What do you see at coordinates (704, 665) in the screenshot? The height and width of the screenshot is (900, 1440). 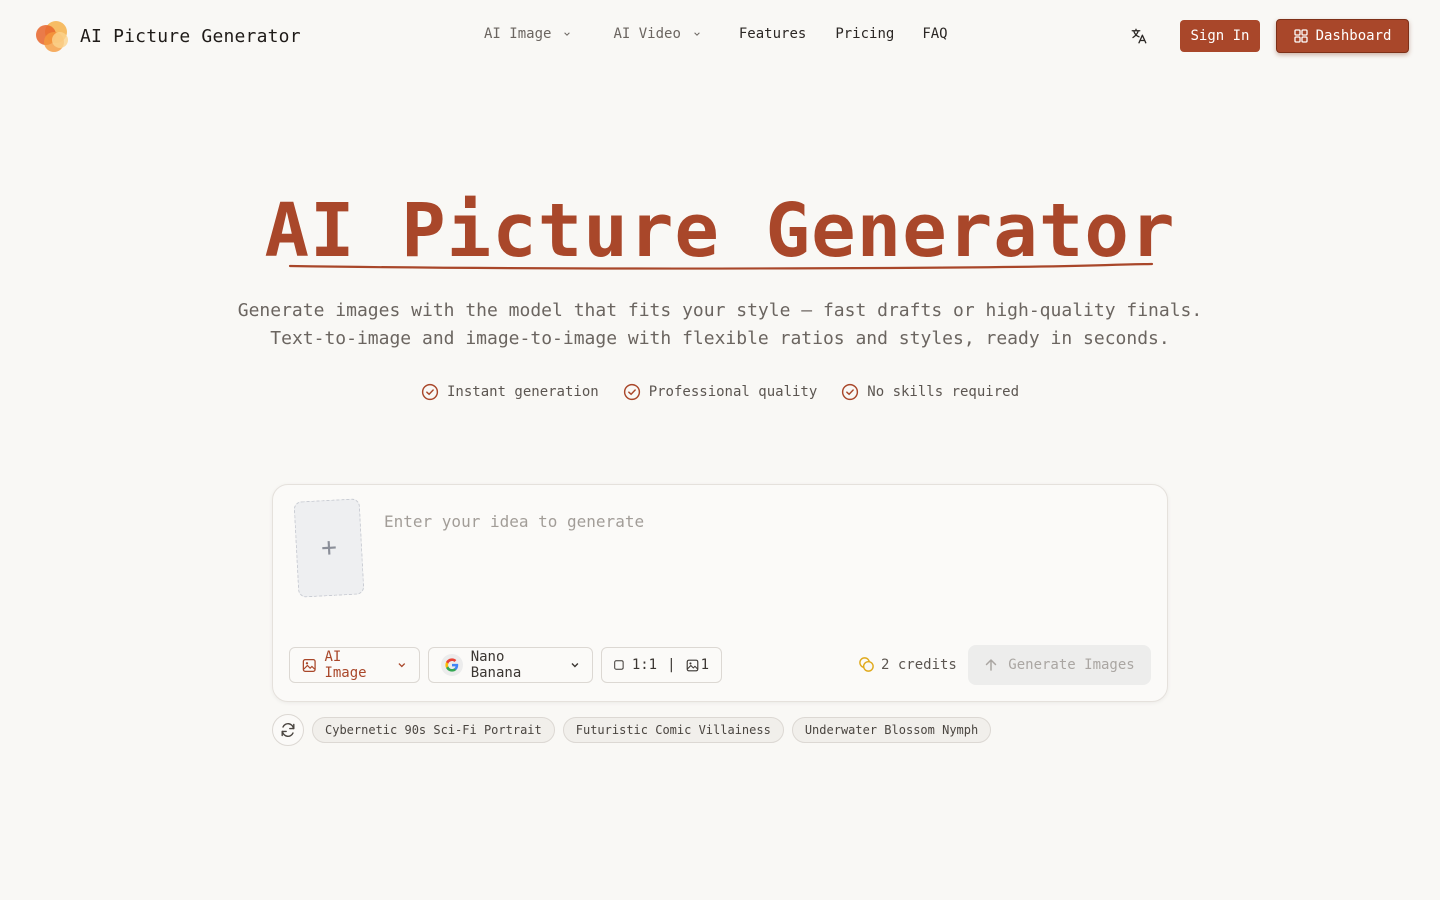 I see `image-count-value: 1` at bounding box center [704, 665].